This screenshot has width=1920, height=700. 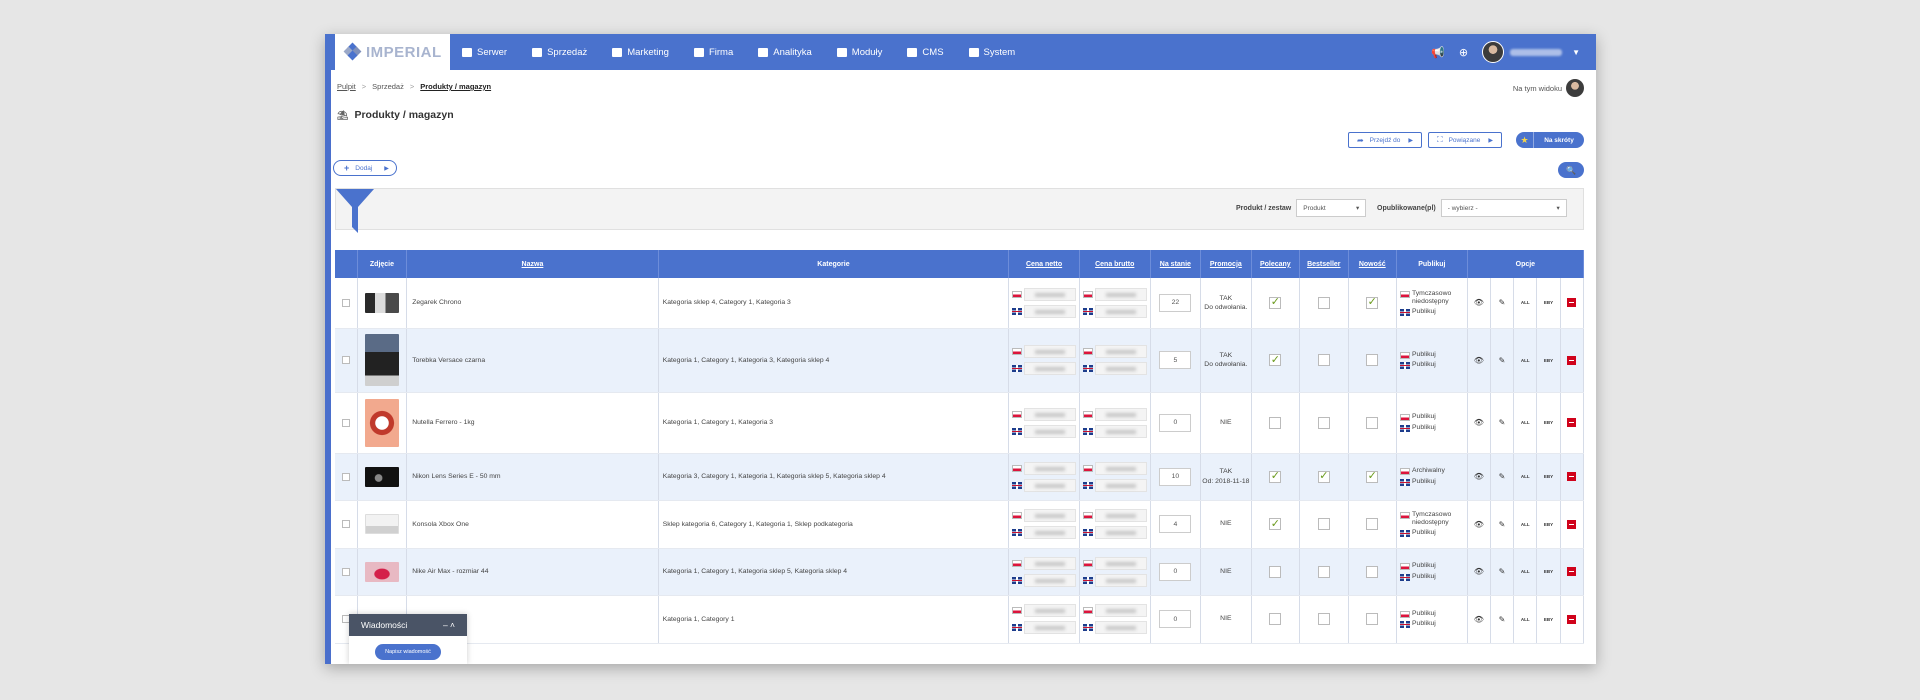 I want to click on stock-input: 4, so click(x=1175, y=524).